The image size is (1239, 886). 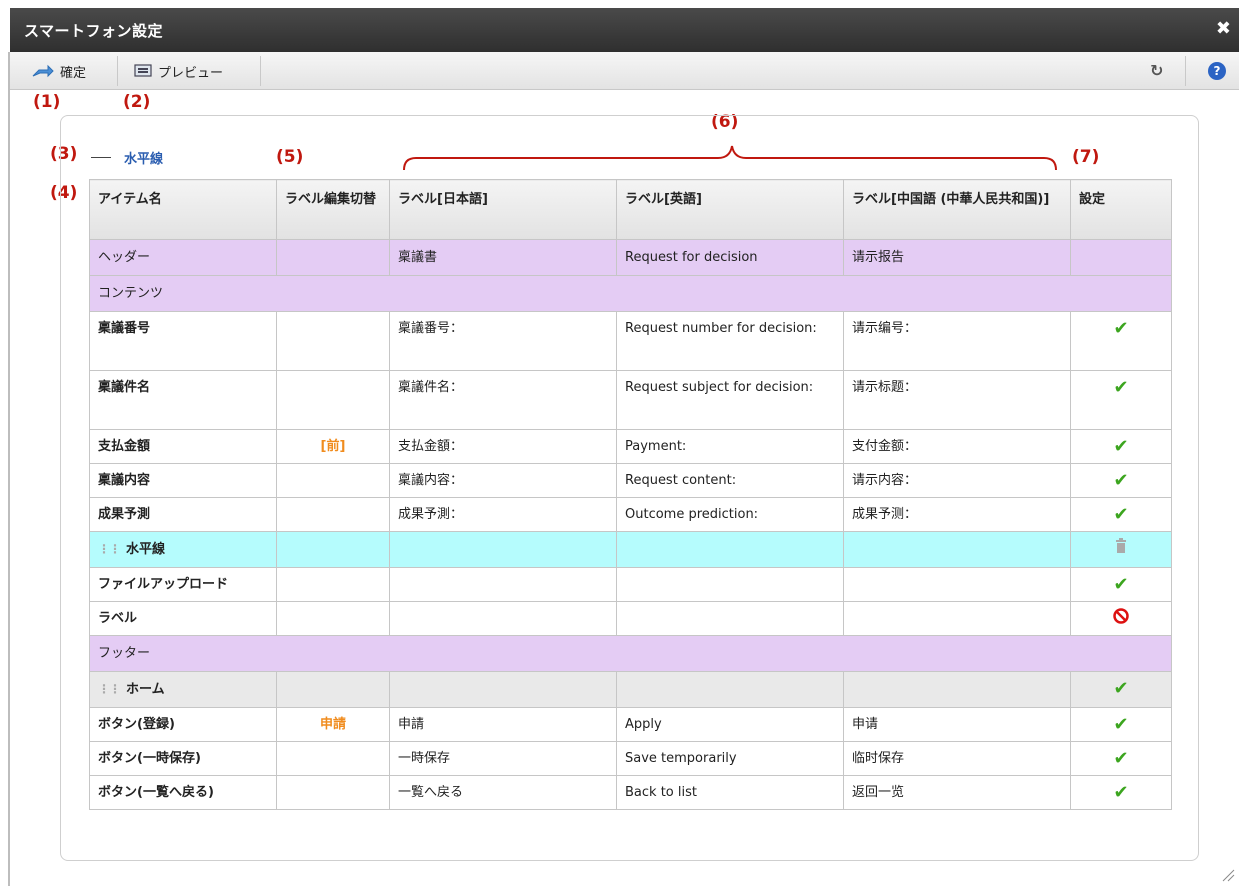 What do you see at coordinates (730, 341) in the screenshot?
I see `label-en: Request number for decision:` at bounding box center [730, 341].